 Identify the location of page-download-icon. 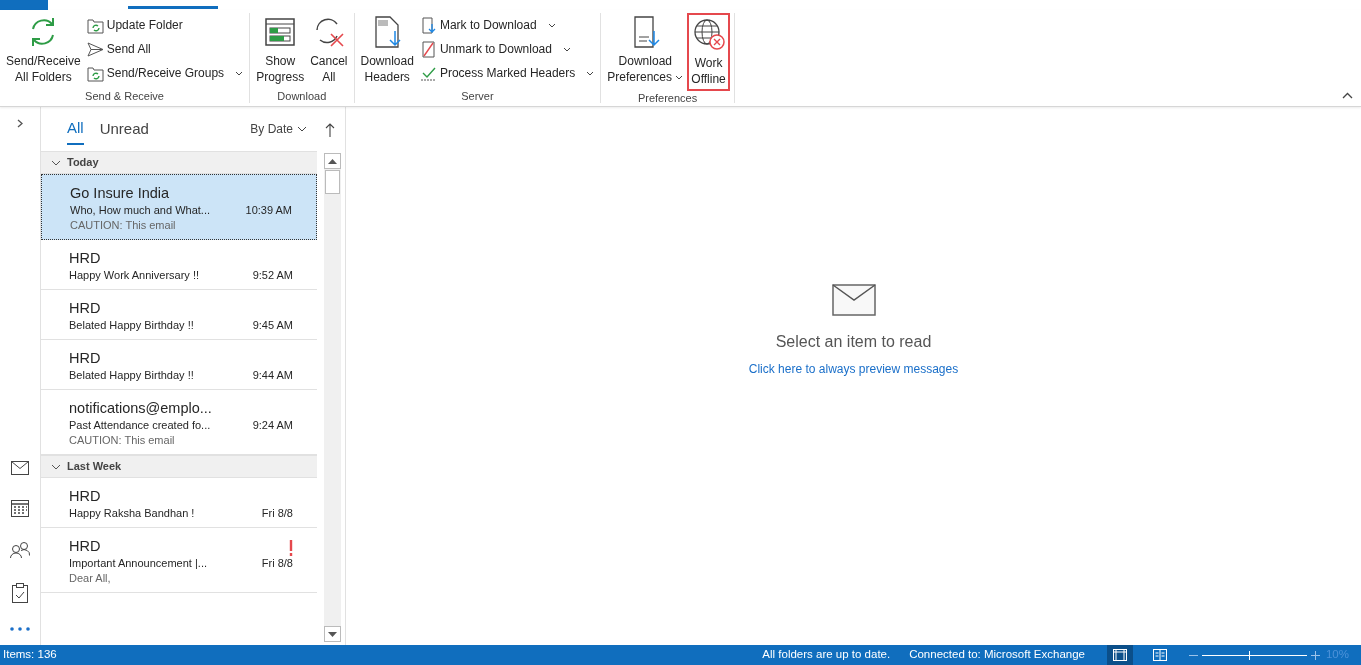
(428, 25).